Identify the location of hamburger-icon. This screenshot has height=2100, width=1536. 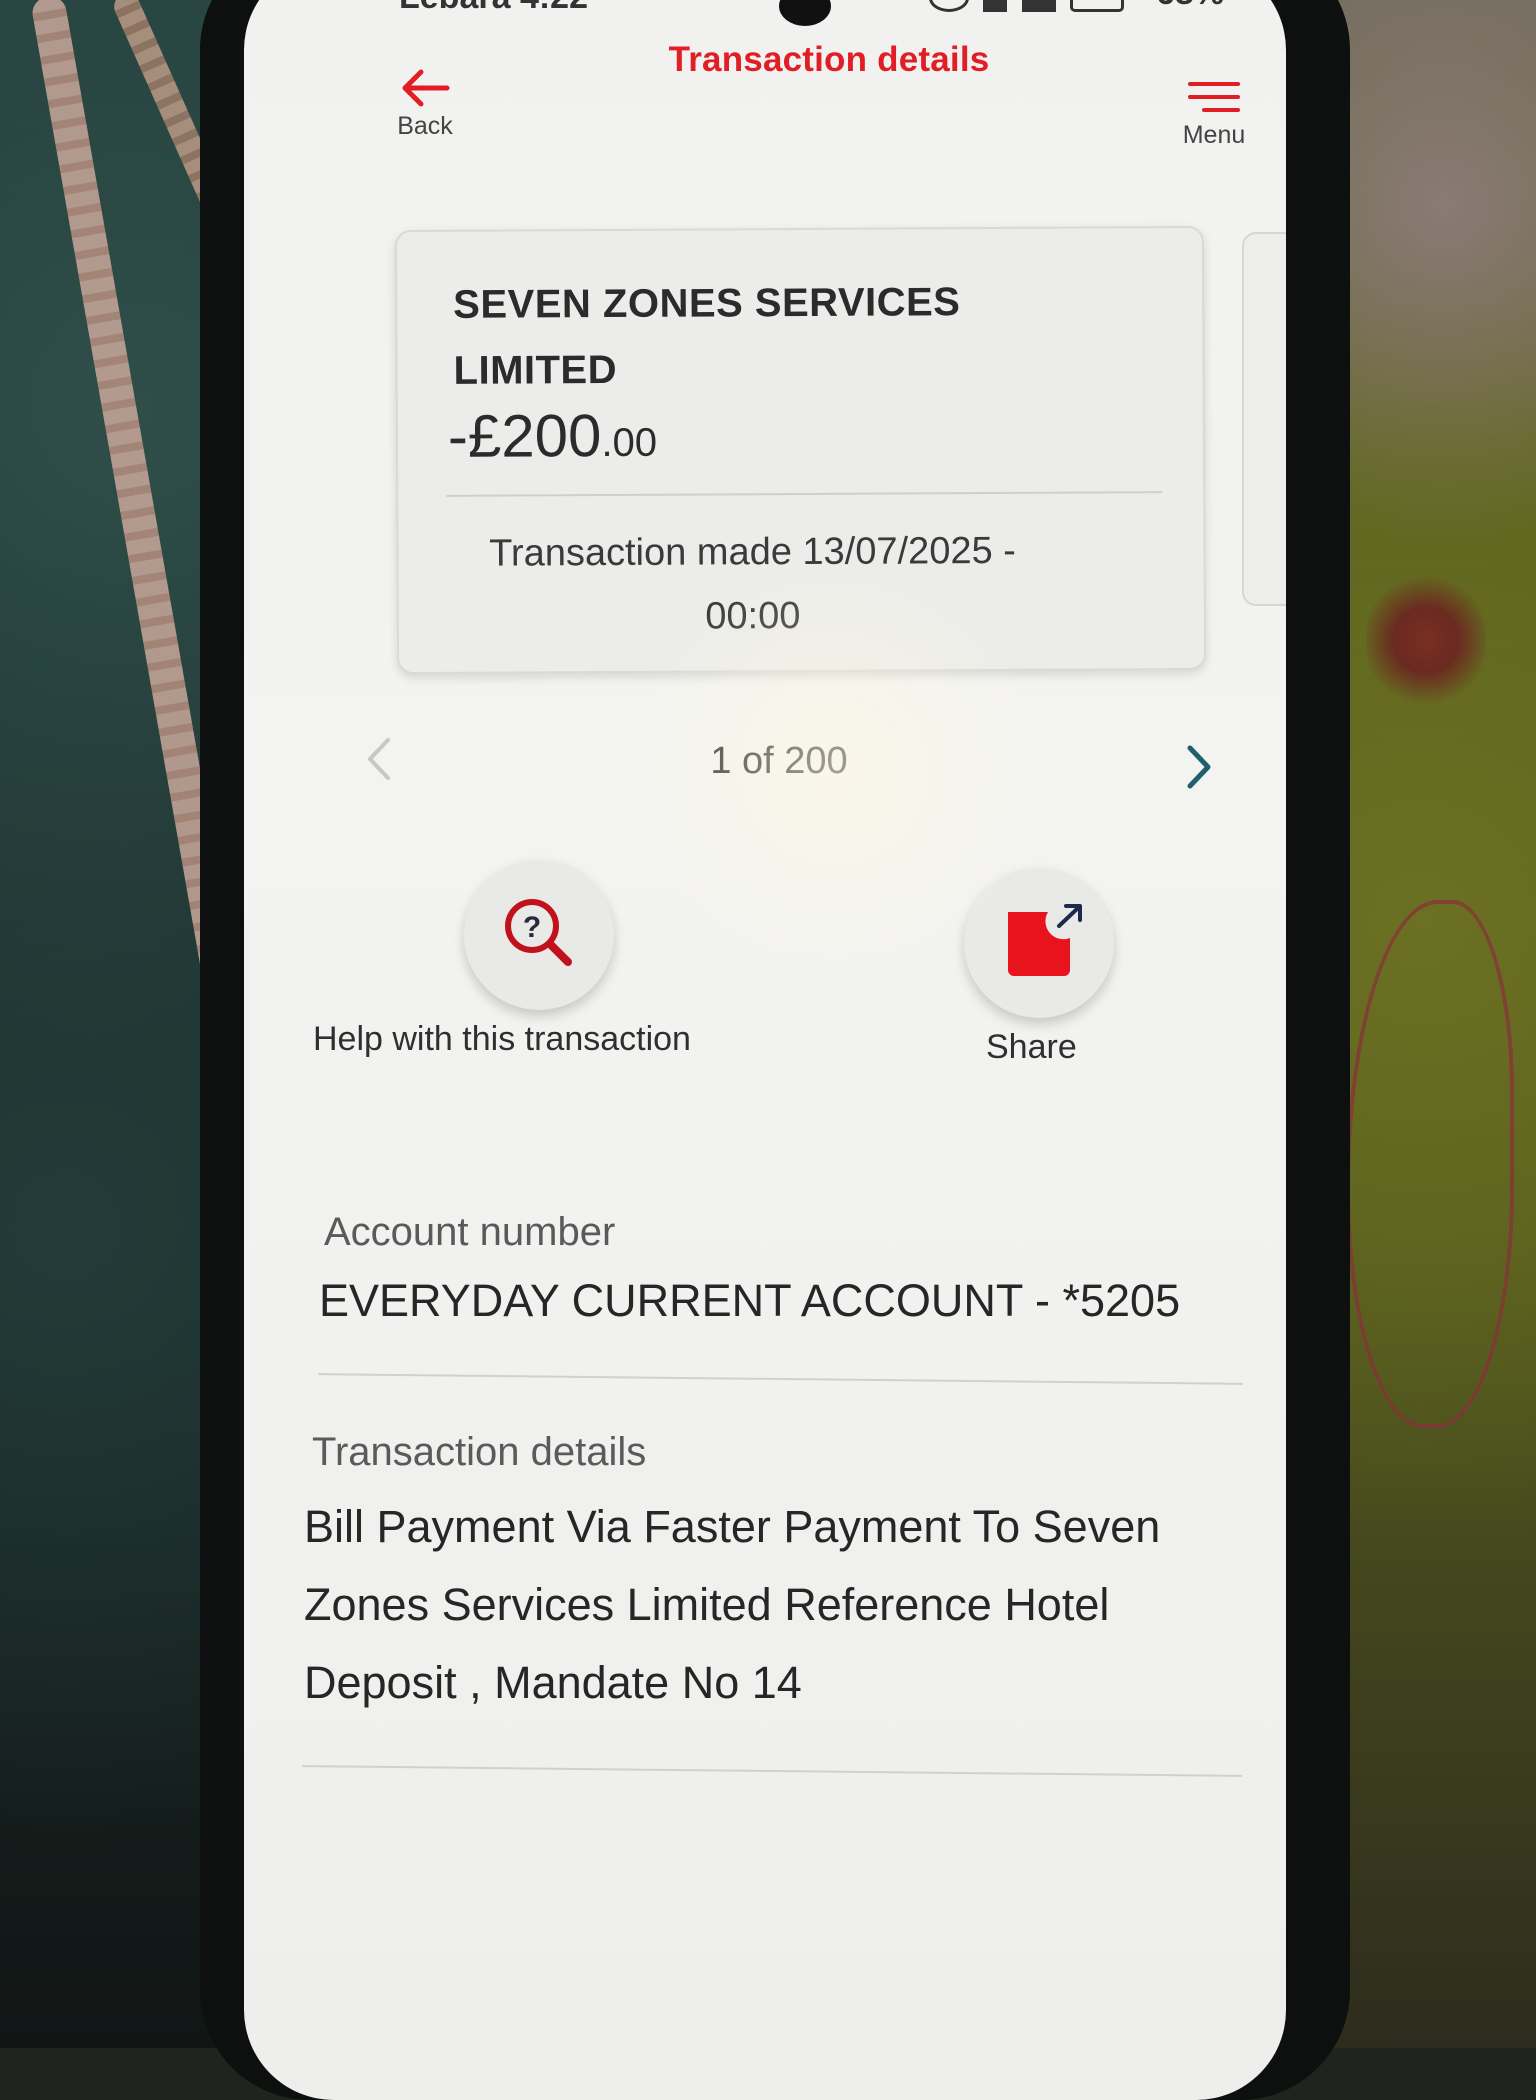
(1214, 97).